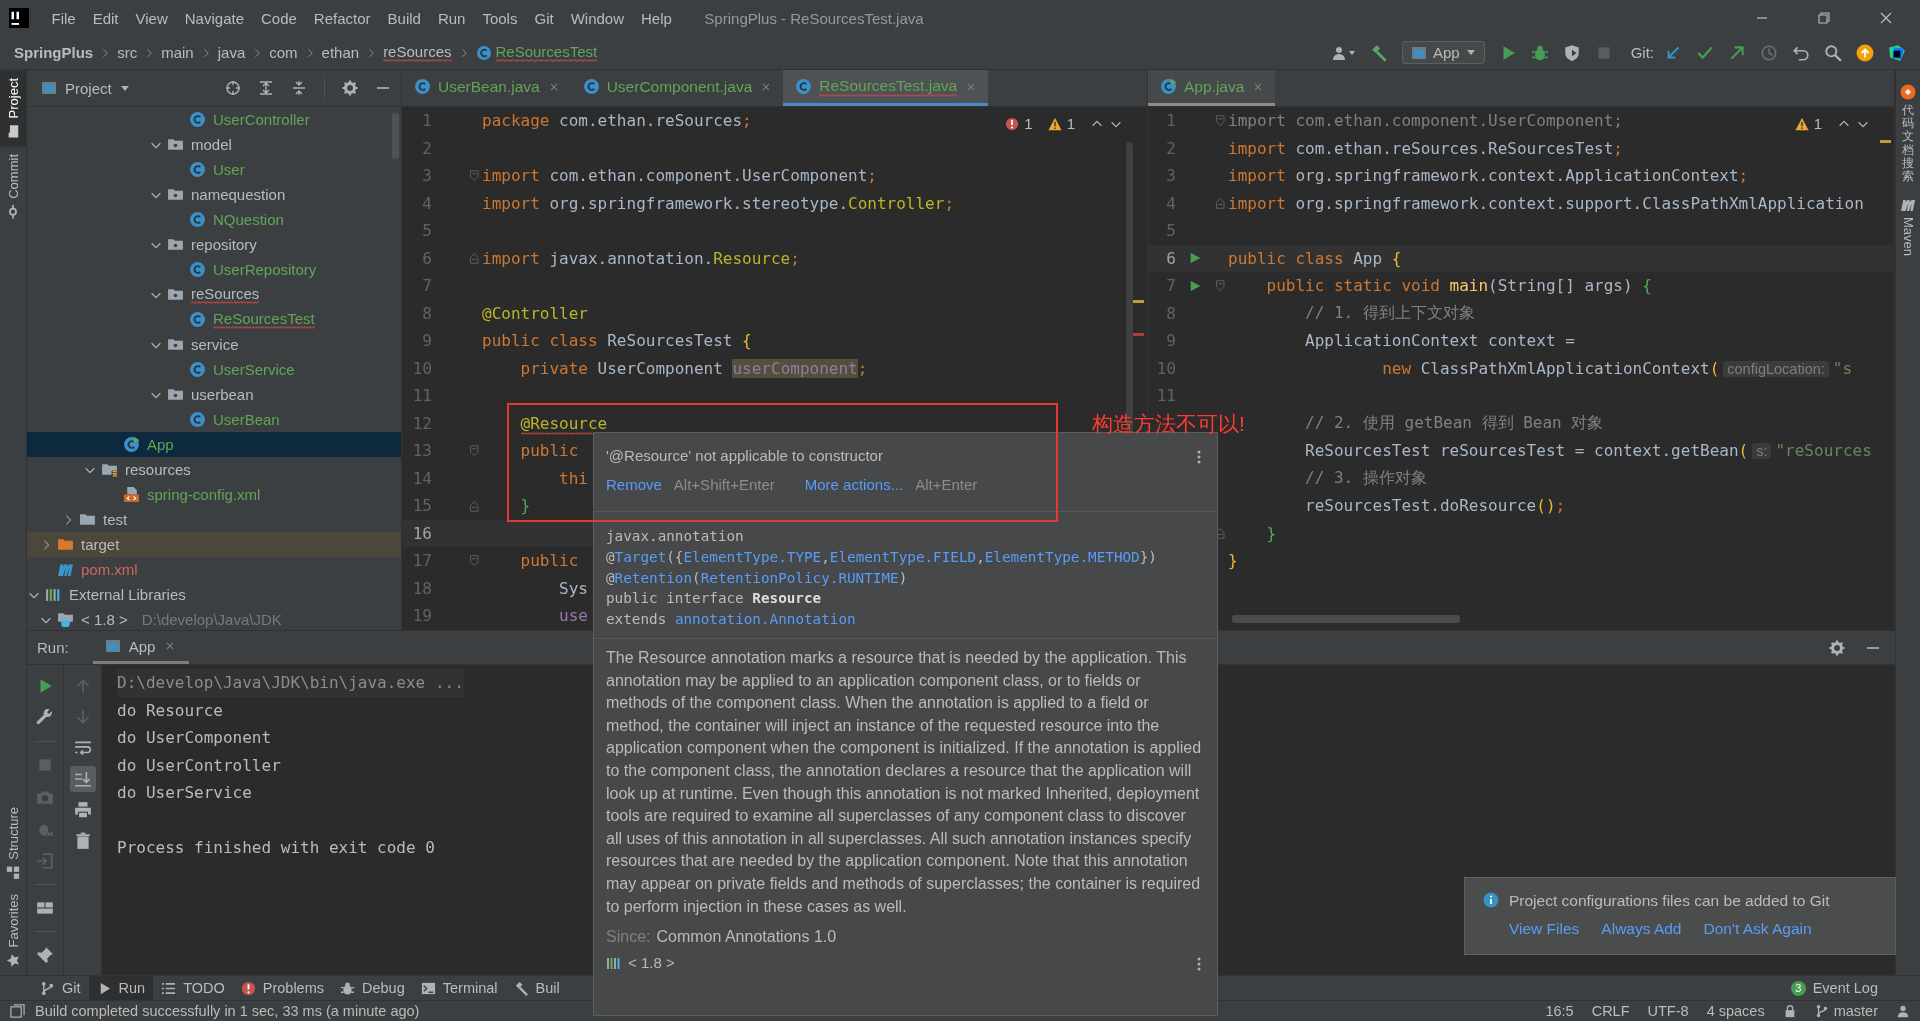 This screenshot has width=1920, height=1021. I want to click on tree-item: spring-config.xml, so click(214, 494).